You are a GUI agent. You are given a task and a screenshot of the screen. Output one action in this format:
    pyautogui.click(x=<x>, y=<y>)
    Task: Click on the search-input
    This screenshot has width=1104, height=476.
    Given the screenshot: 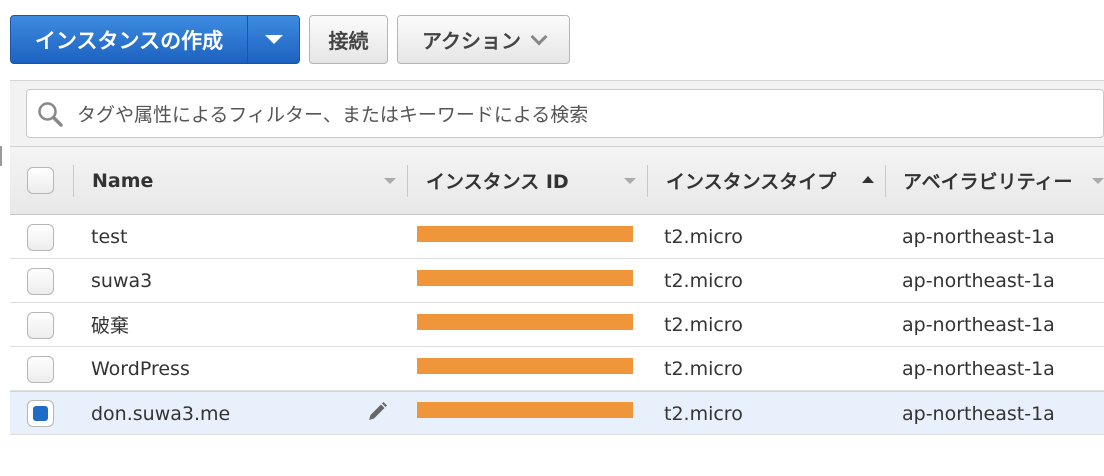 What is the action you would take?
    pyautogui.click(x=582, y=114)
    